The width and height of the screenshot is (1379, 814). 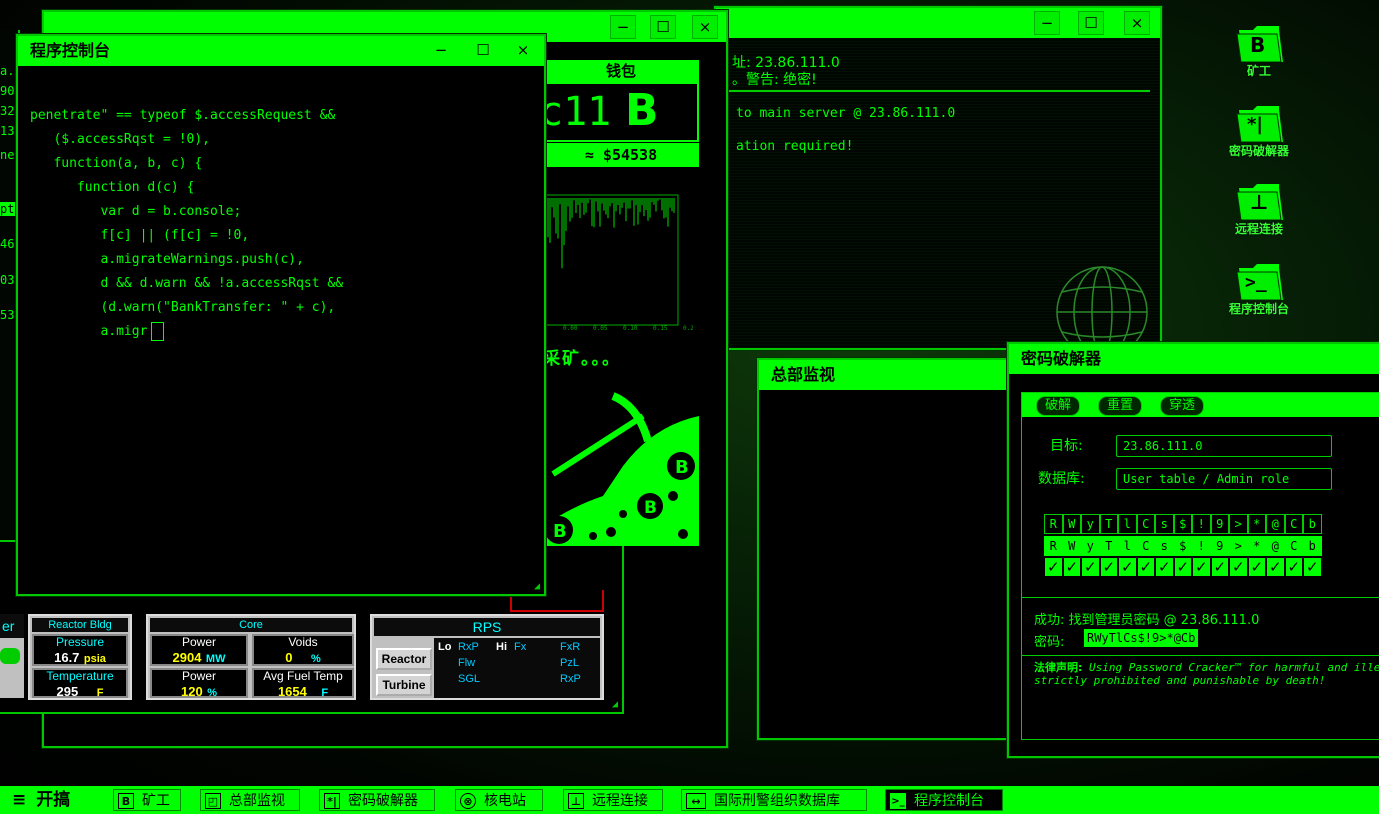 I want to click on turbine-trip-button: Turbine, so click(x=404, y=685).